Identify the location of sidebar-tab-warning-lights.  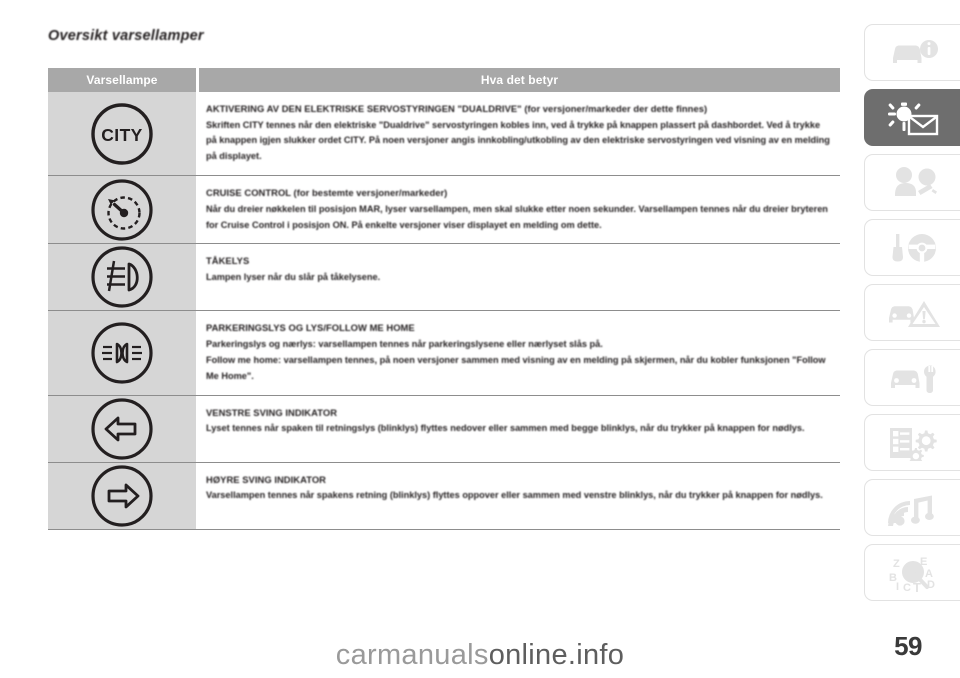
(912, 117).